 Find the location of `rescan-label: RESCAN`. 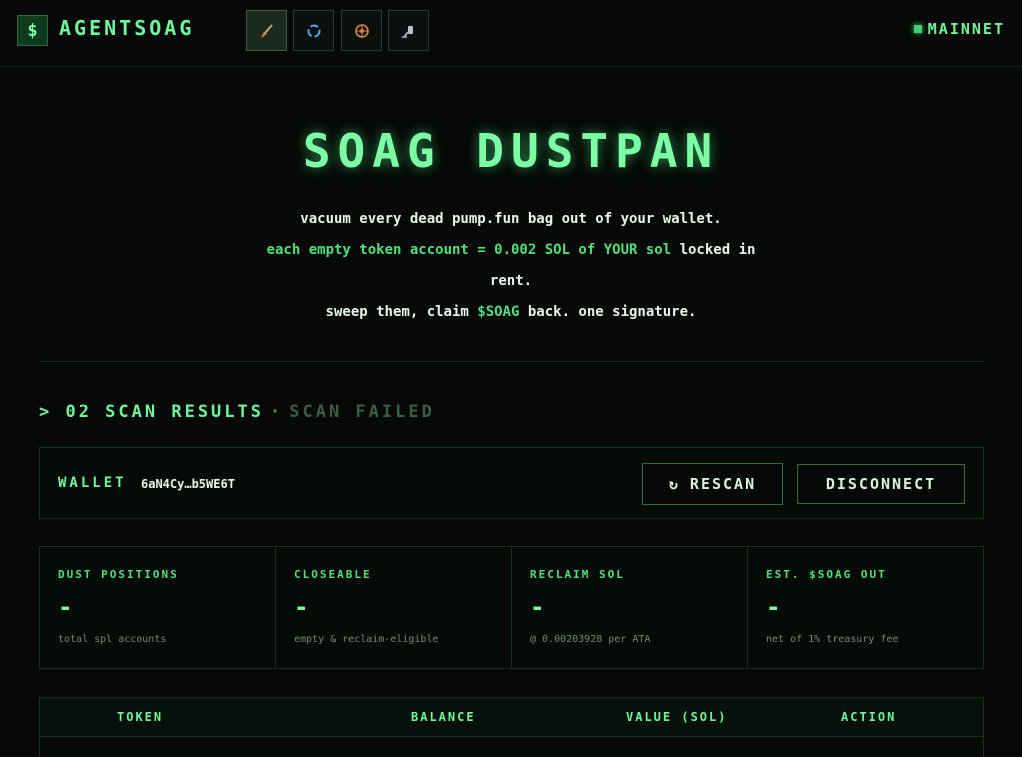

rescan-label: RESCAN is located at coordinates (723, 484).